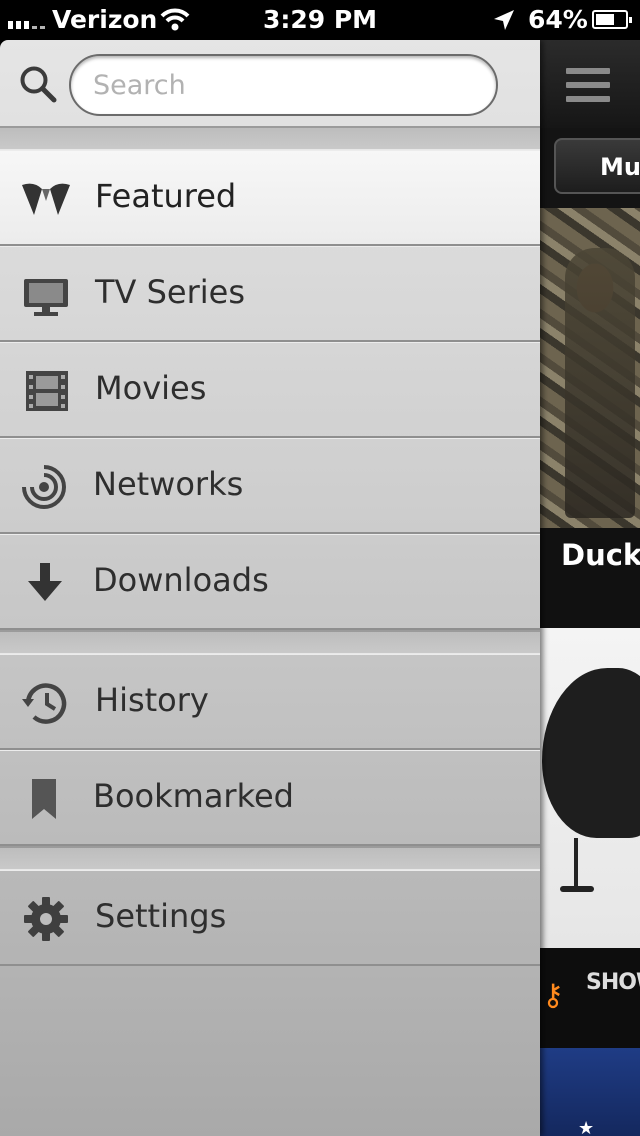  Describe the element at coordinates (283, 85) in the screenshot. I see `search-input` at that location.